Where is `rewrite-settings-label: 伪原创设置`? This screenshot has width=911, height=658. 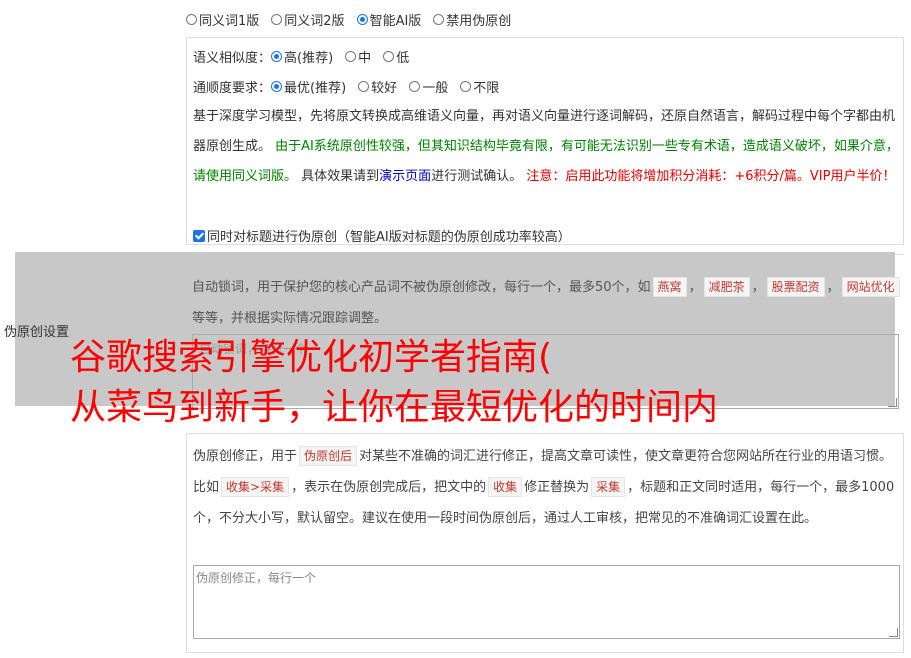
rewrite-settings-label: 伪原创设置 is located at coordinates (37, 332).